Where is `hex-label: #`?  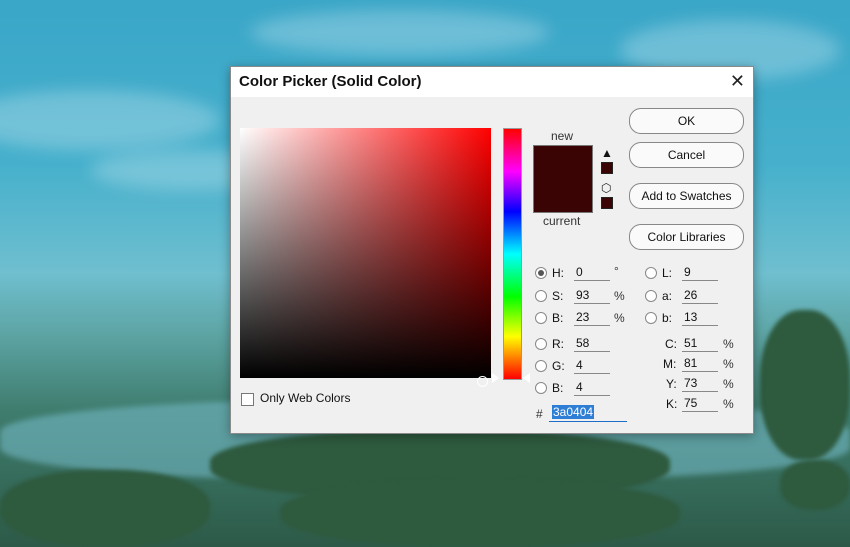
hex-label: # is located at coordinates (539, 414).